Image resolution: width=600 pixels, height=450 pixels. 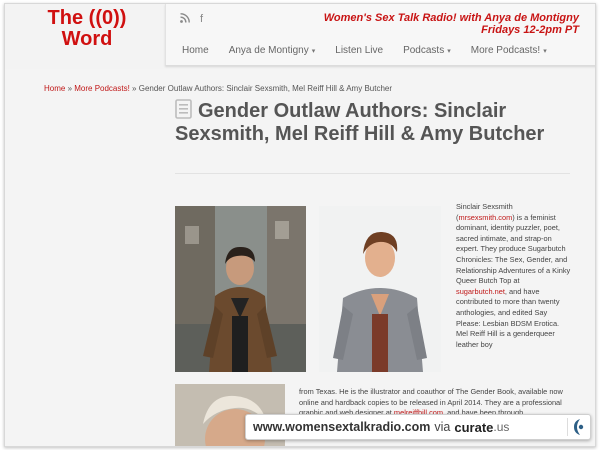 What do you see at coordinates (530, 30) in the screenshot?
I see `tagline-line2: Fridays 12-2pm PT` at bounding box center [530, 30].